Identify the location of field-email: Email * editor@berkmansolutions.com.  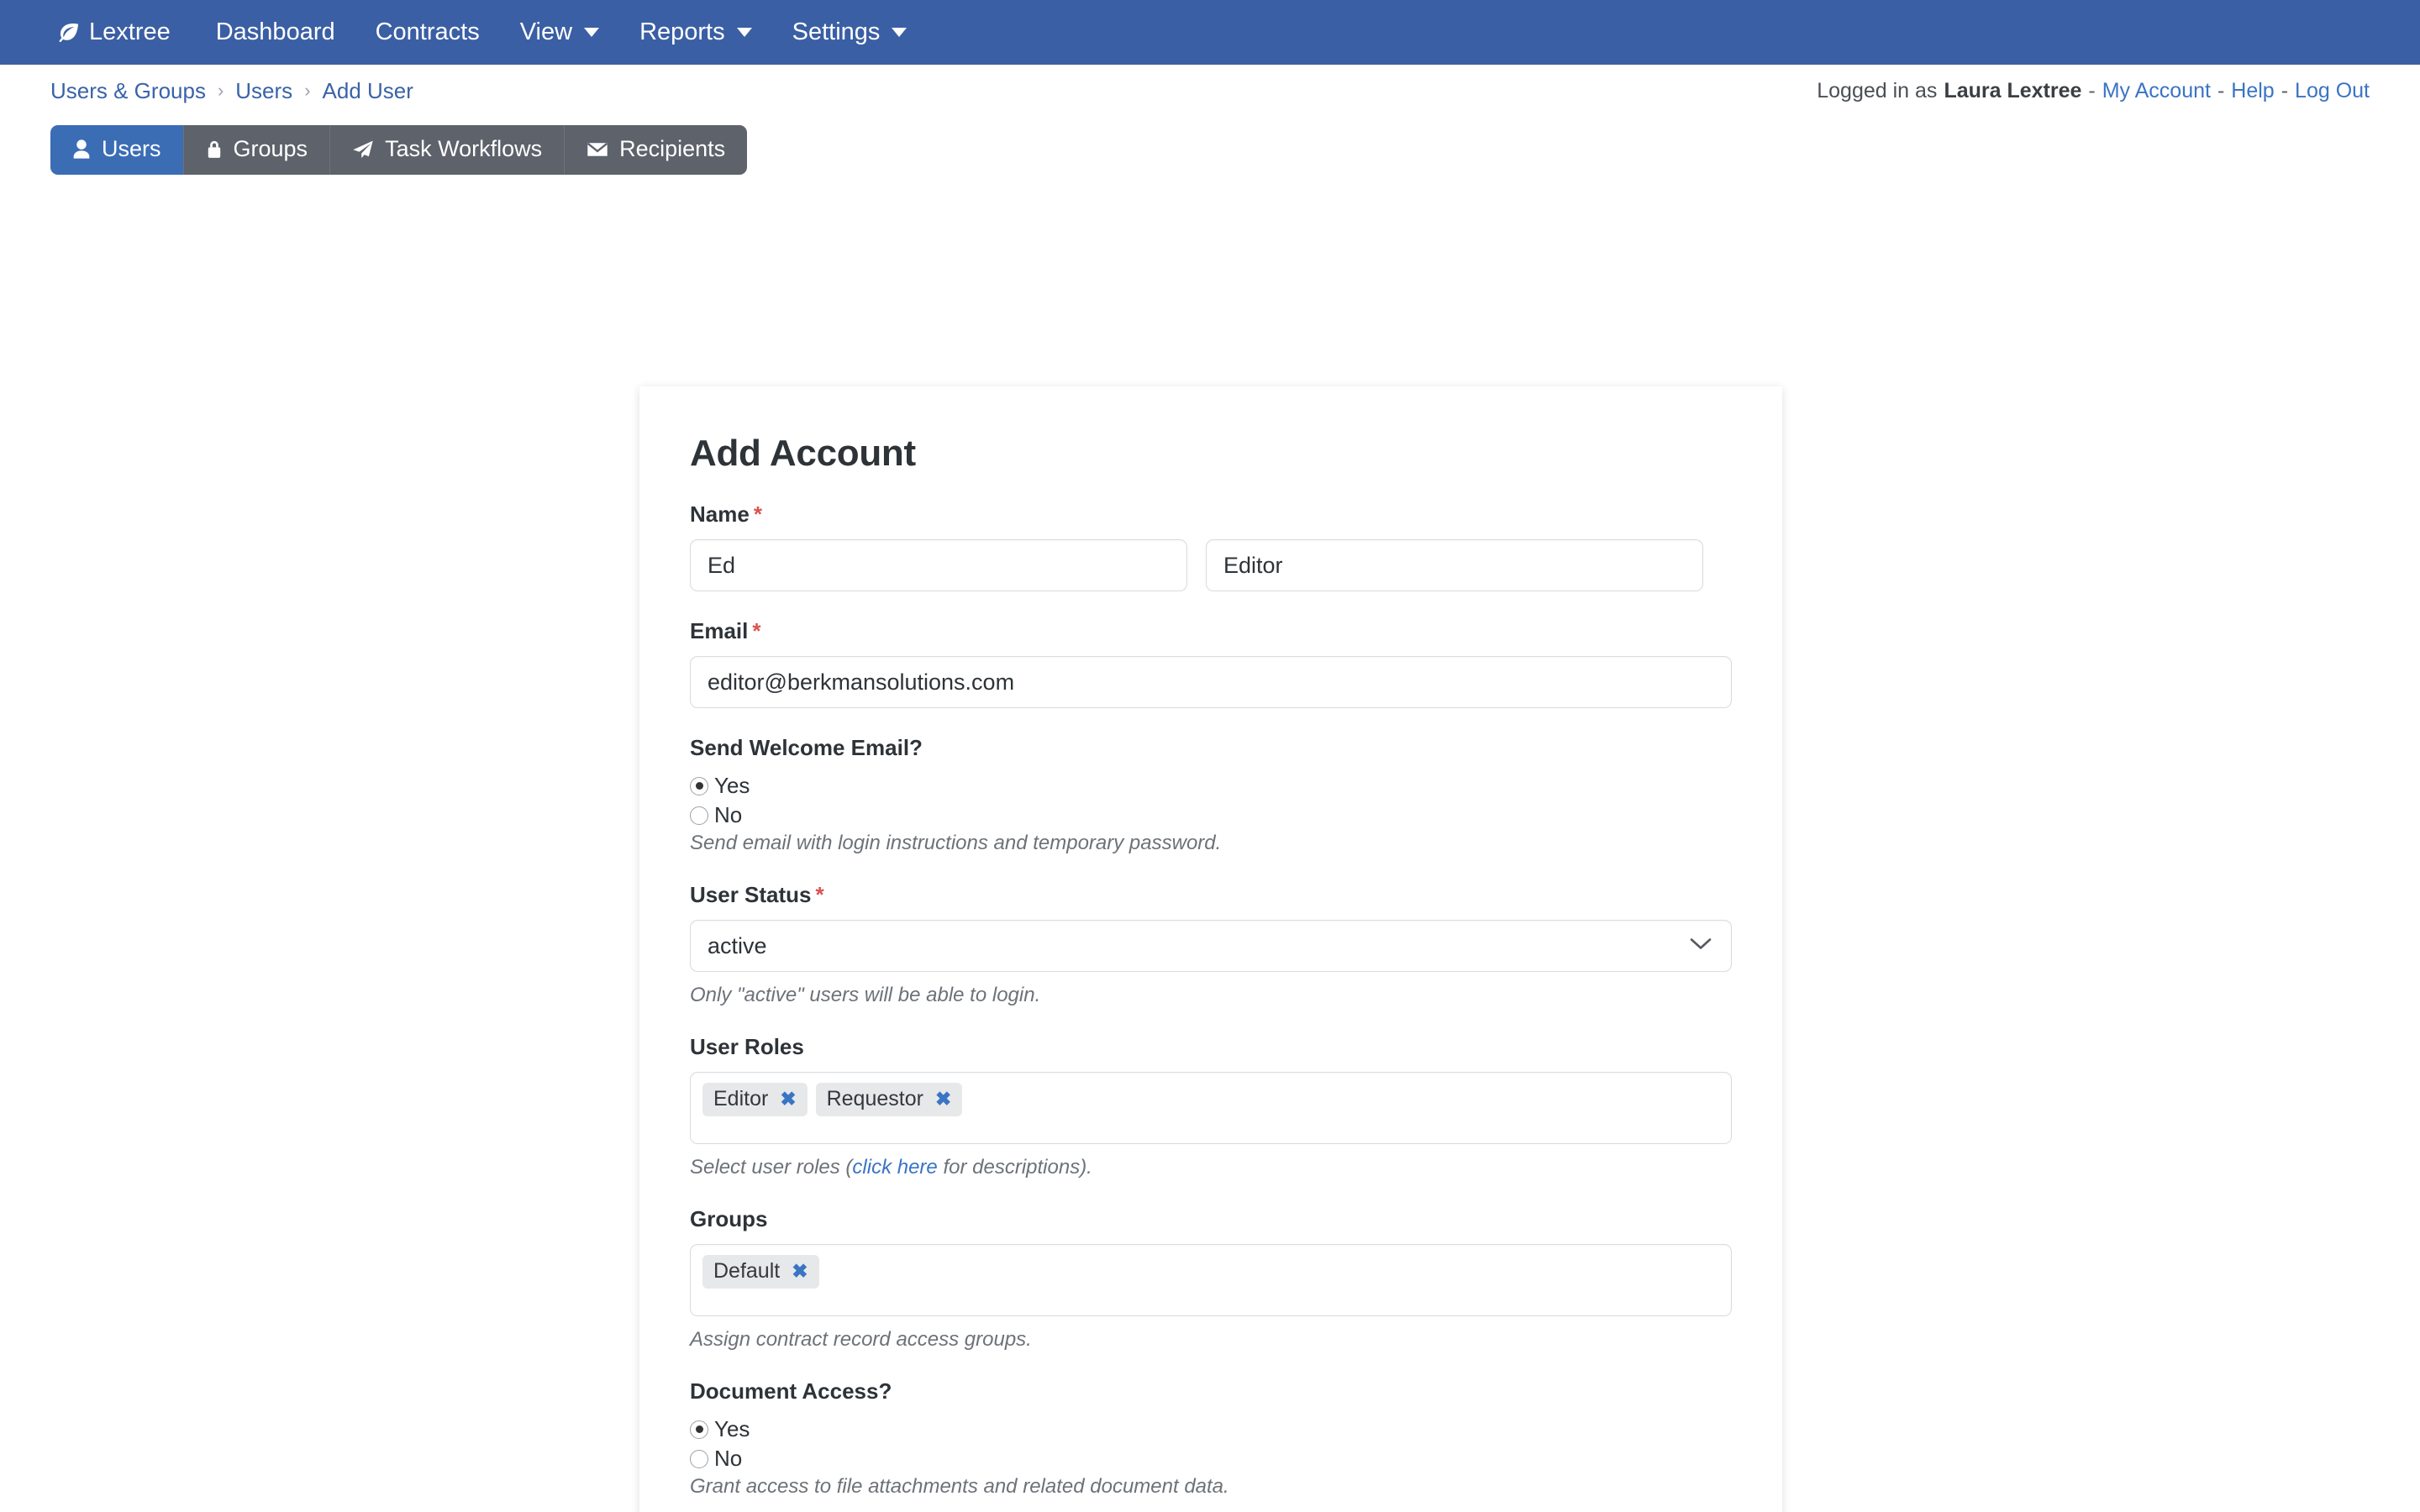
(1211, 663).